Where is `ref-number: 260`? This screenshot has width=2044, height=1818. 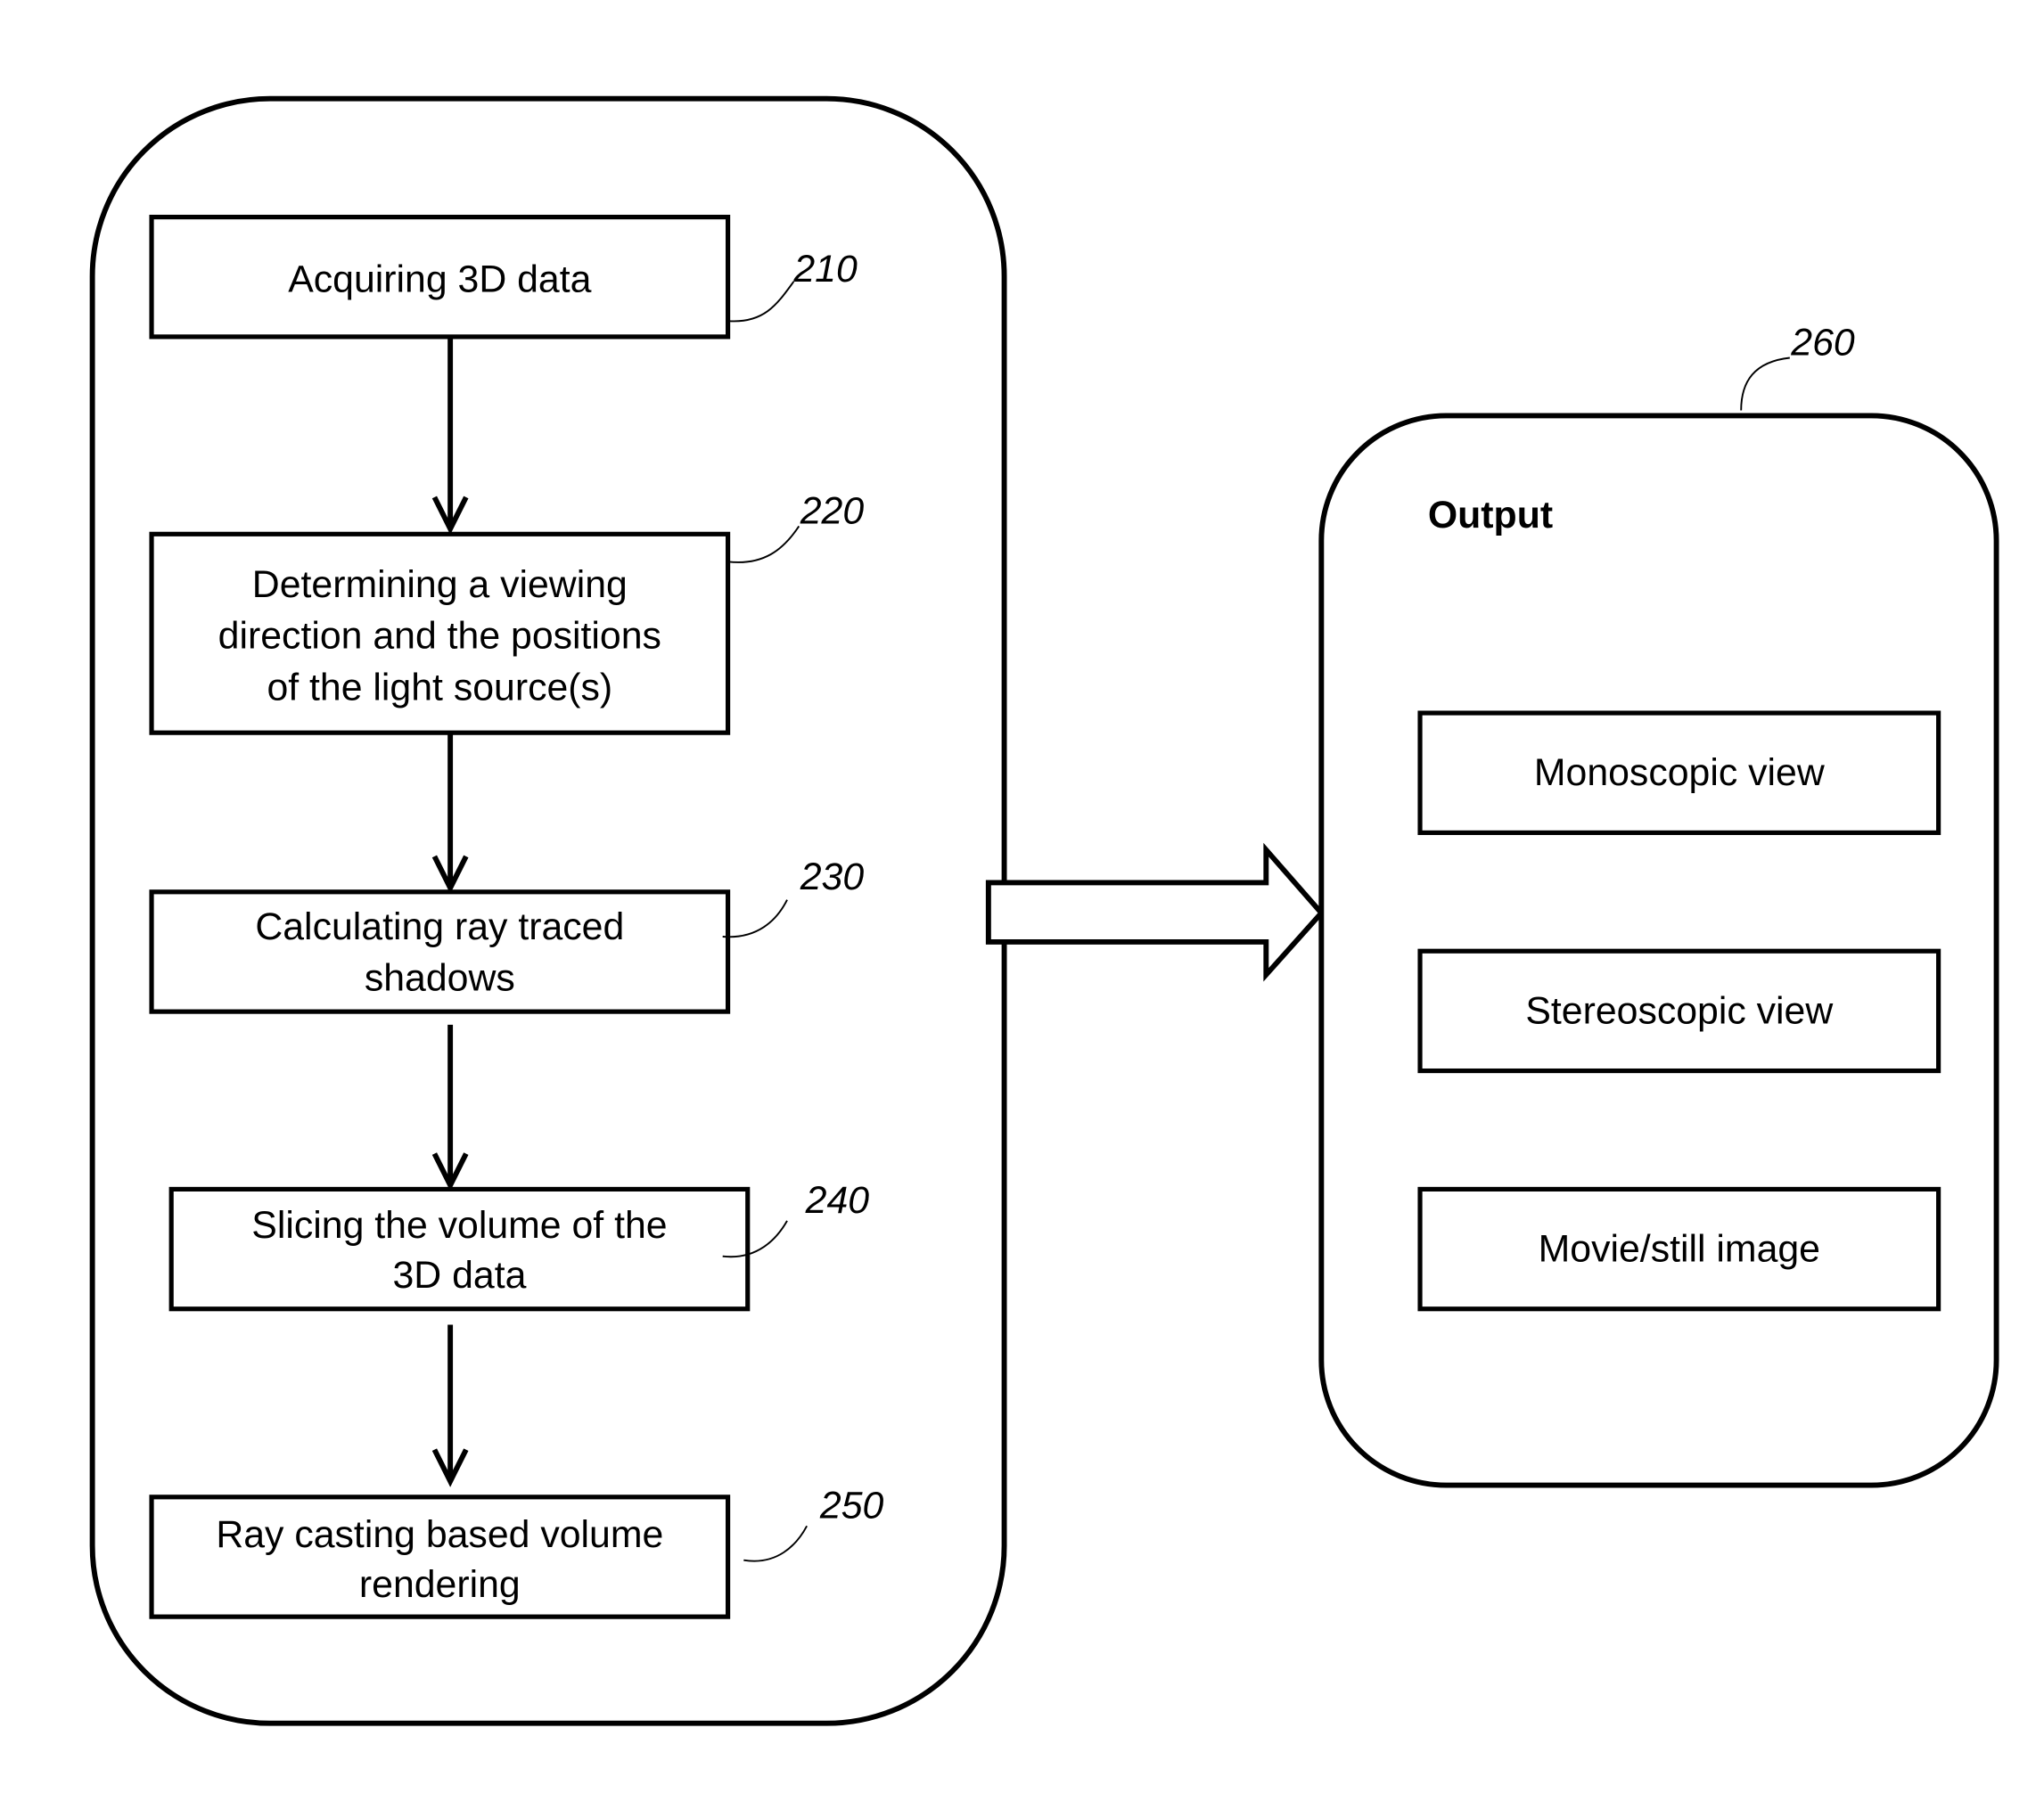 ref-number: 260 is located at coordinates (1823, 343).